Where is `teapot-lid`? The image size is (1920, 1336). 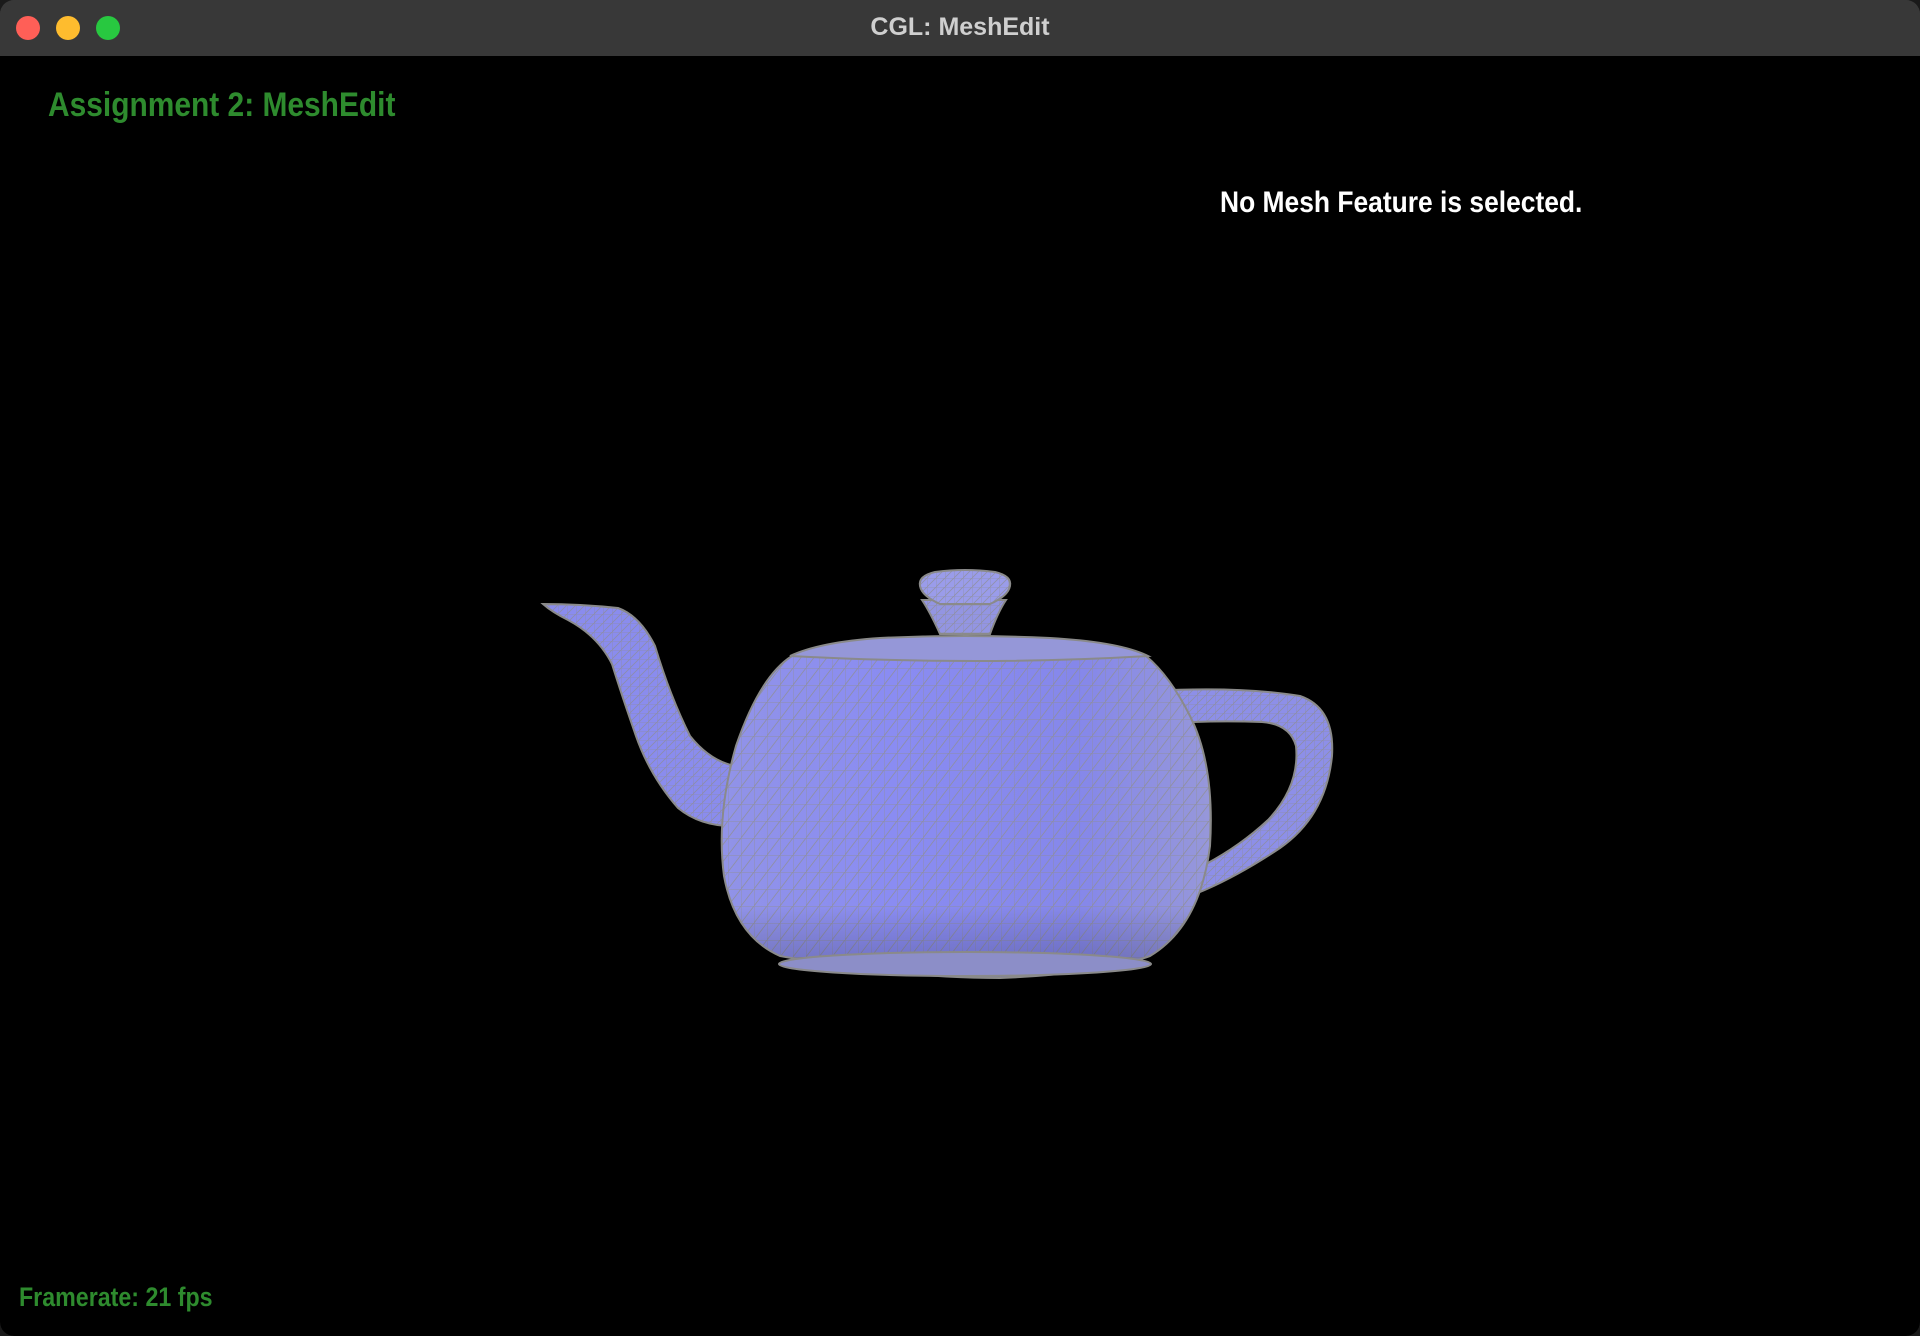
teapot-lid is located at coordinates (970, 648).